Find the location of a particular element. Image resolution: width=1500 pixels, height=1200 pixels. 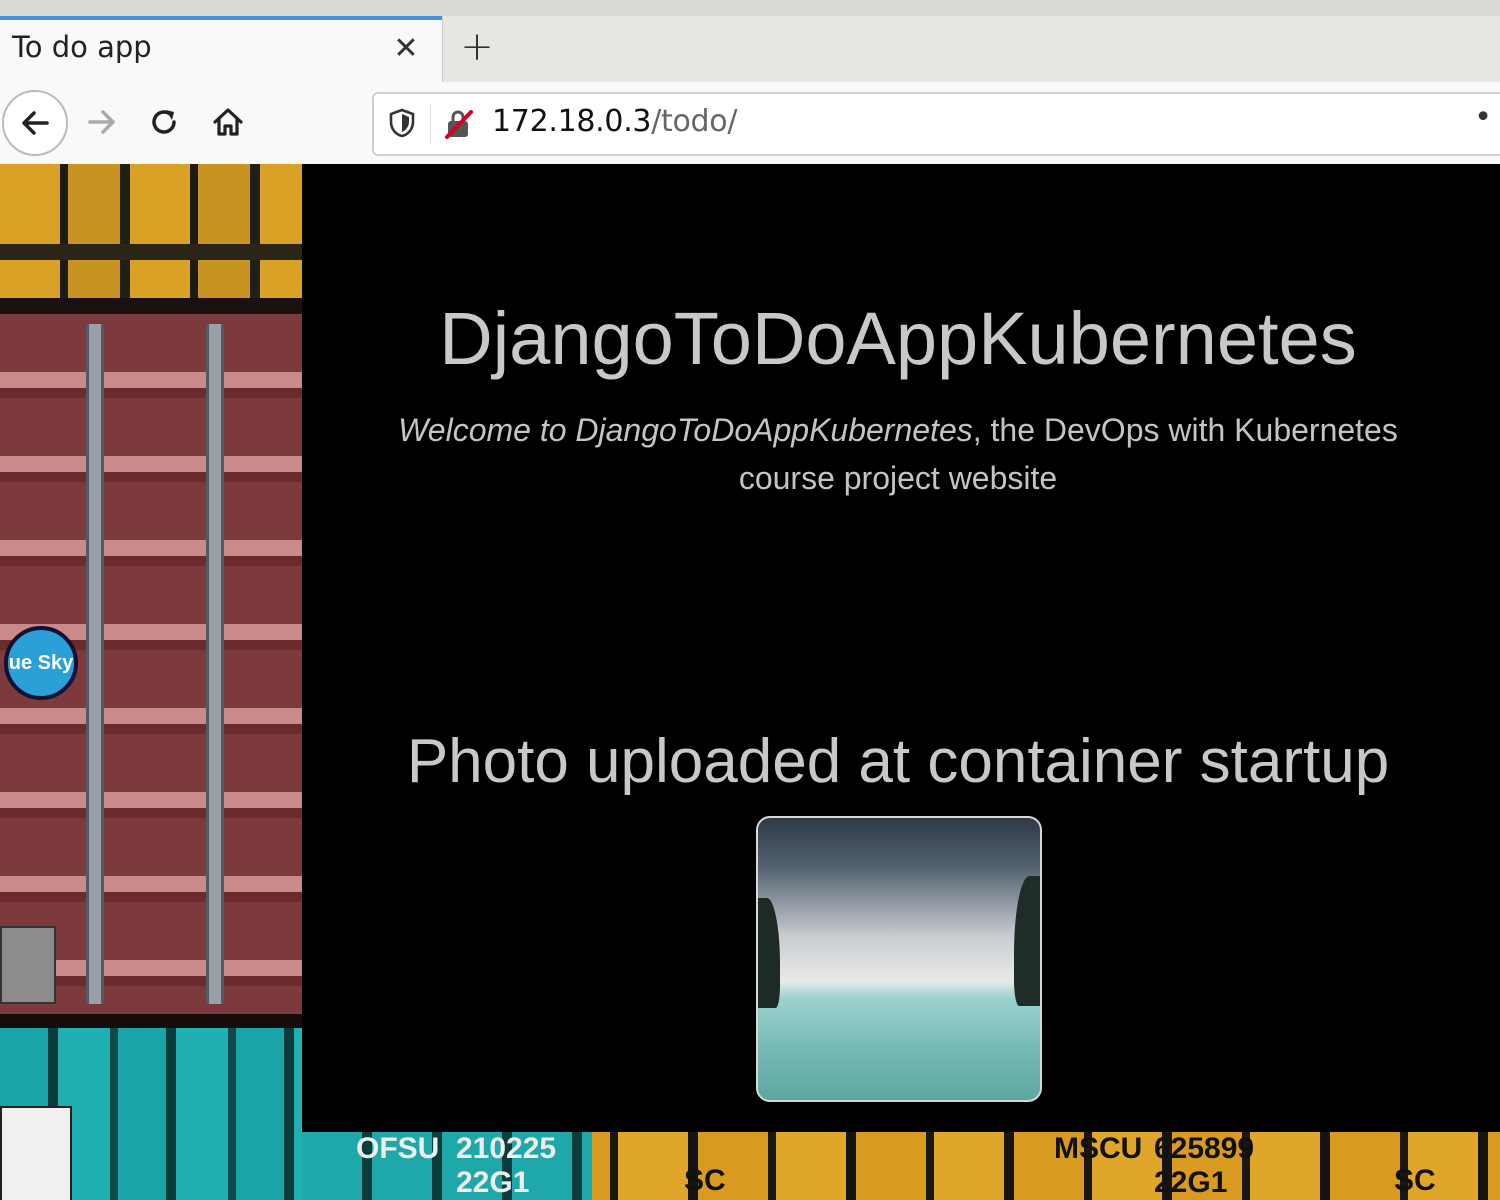

welcome-italic: Welcome to DjangoToDoAppKubernetes is located at coordinates (685, 430).